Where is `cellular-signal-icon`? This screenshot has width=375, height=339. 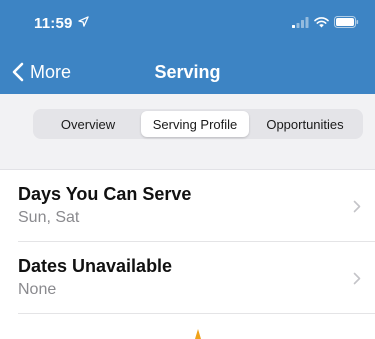 cellular-signal-icon is located at coordinates (300, 22).